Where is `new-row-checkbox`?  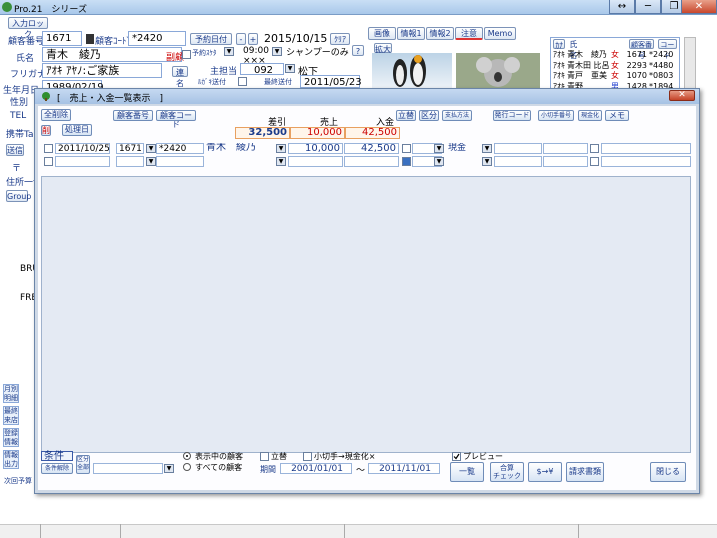 new-row-checkbox is located at coordinates (48, 161).